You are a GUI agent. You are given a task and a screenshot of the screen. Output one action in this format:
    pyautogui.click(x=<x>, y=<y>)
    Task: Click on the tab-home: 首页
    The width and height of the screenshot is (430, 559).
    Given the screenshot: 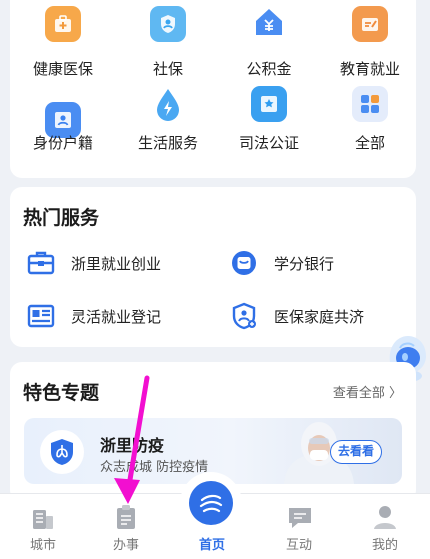 What is the action you would take?
    pyautogui.click(x=212, y=515)
    